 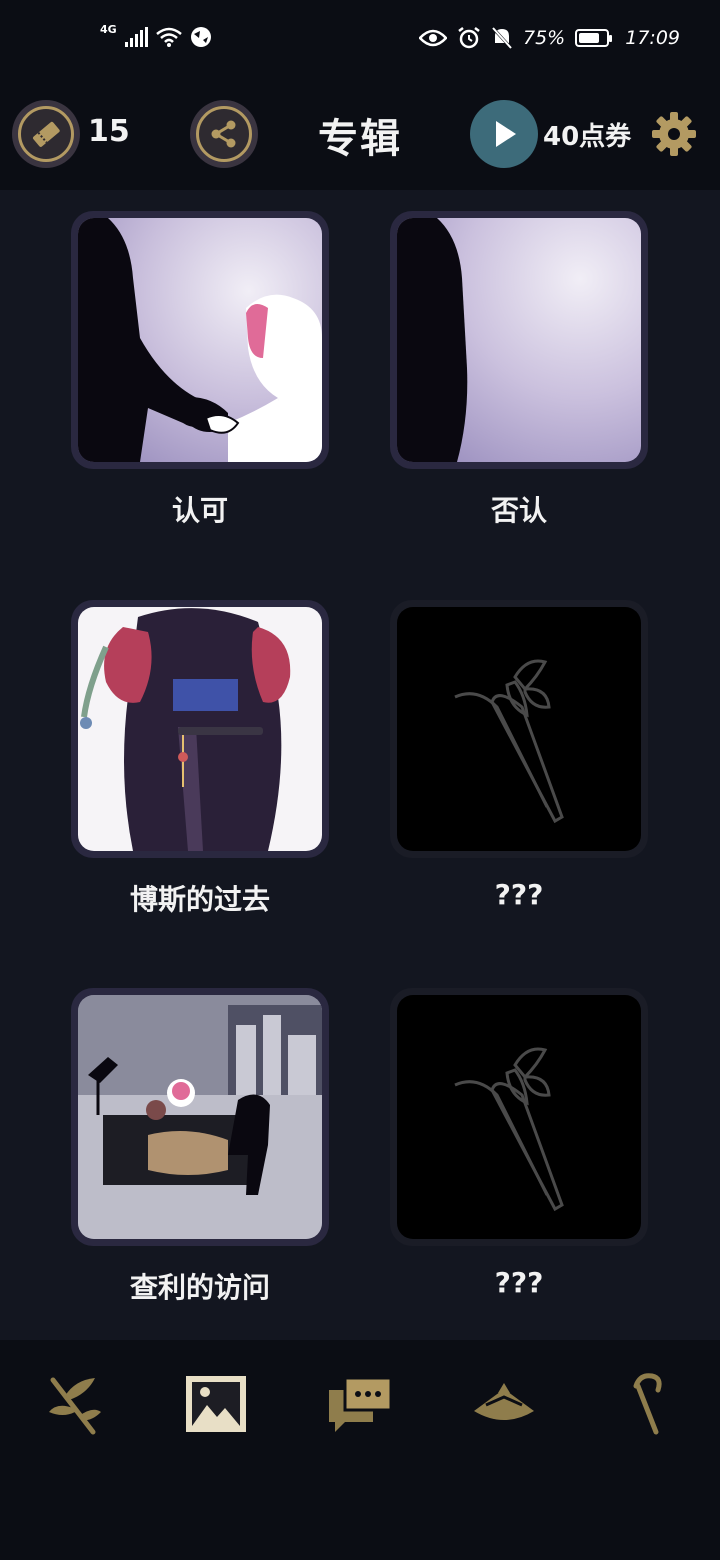 I want to click on nav-item-gallery, so click(x=216, y=1404).